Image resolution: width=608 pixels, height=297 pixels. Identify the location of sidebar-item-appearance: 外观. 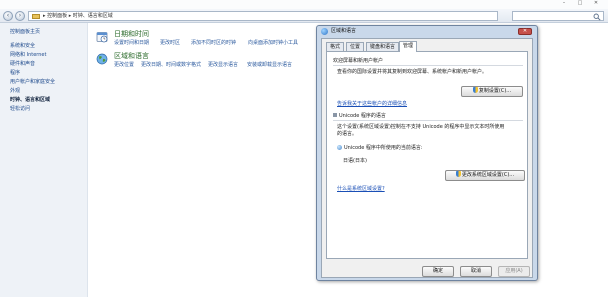
(15, 91).